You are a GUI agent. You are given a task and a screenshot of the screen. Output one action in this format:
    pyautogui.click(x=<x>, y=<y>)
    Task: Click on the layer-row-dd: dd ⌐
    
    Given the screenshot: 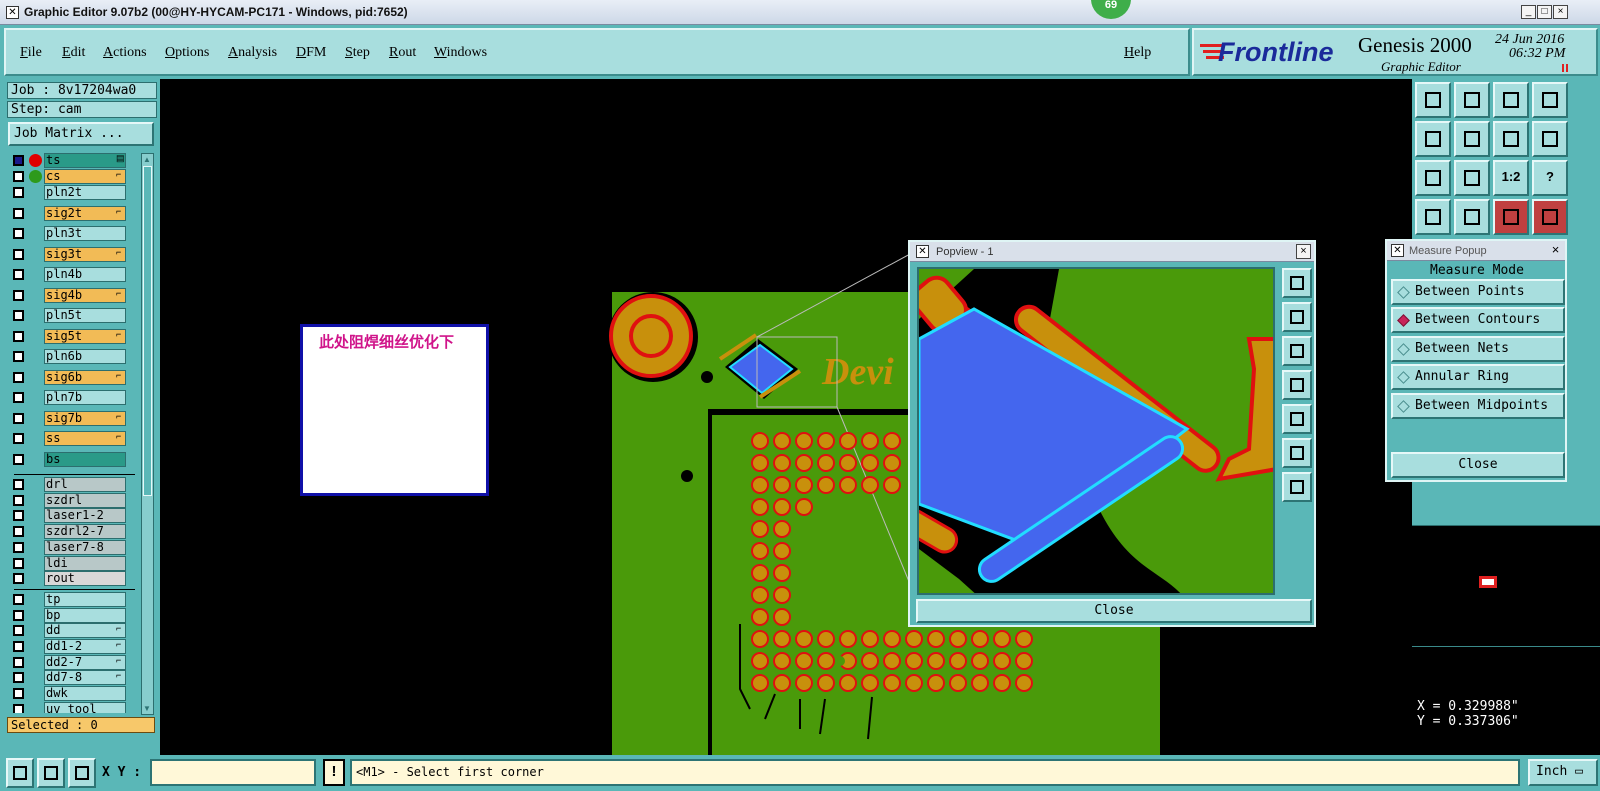 What is the action you would take?
    pyautogui.click(x=74, y=631)
    